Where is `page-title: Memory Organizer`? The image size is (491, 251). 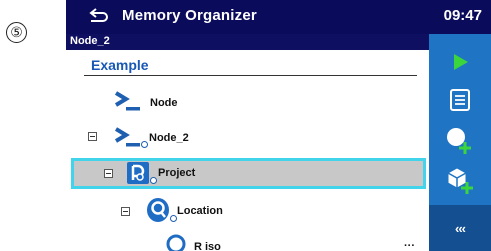 page-title: Memory Organizer is located at coordinates (189, 15).